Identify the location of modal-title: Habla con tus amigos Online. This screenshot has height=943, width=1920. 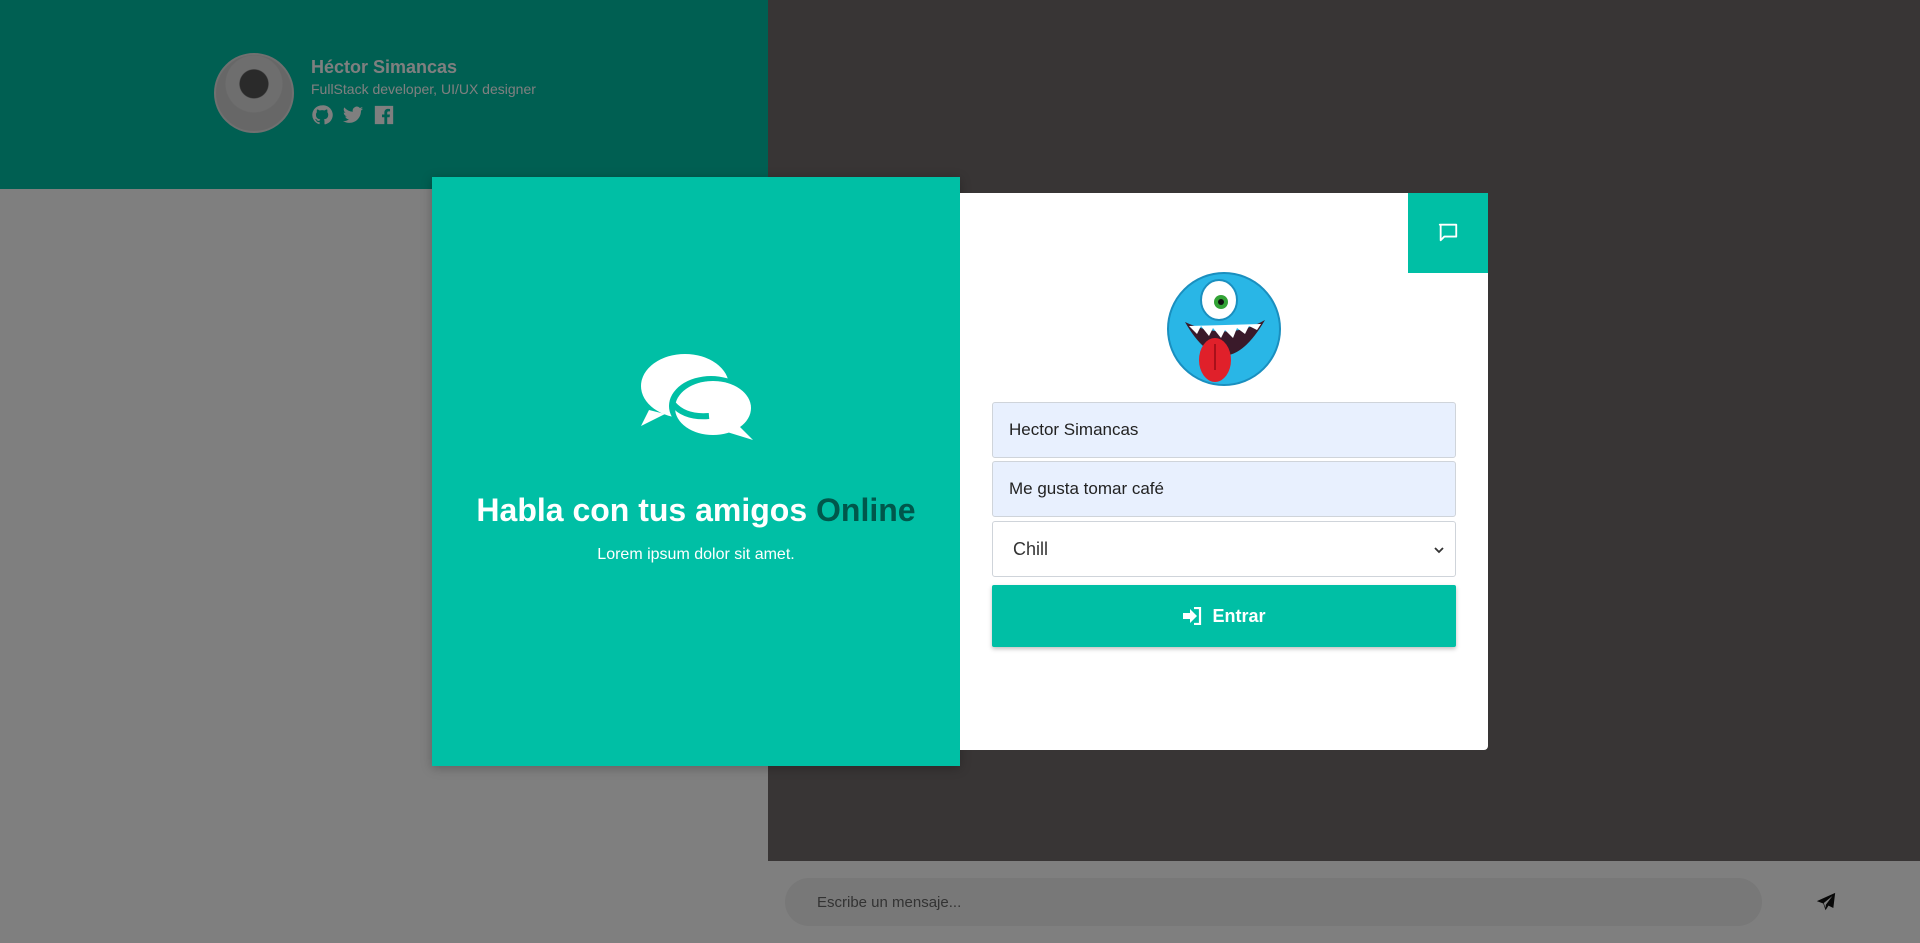
(696, 510).